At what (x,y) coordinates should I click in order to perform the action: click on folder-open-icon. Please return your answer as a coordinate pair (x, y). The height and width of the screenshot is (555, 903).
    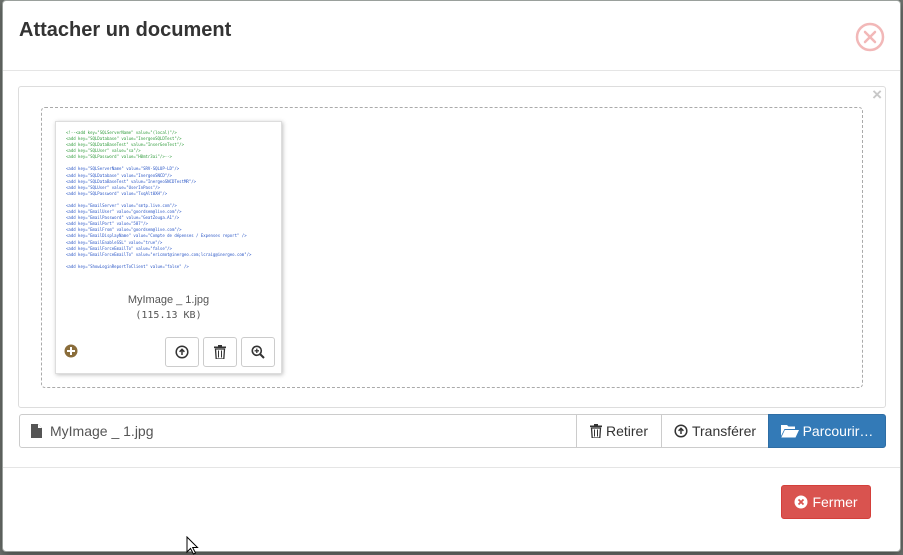
    Looking at the image, I should click on (789, 431).